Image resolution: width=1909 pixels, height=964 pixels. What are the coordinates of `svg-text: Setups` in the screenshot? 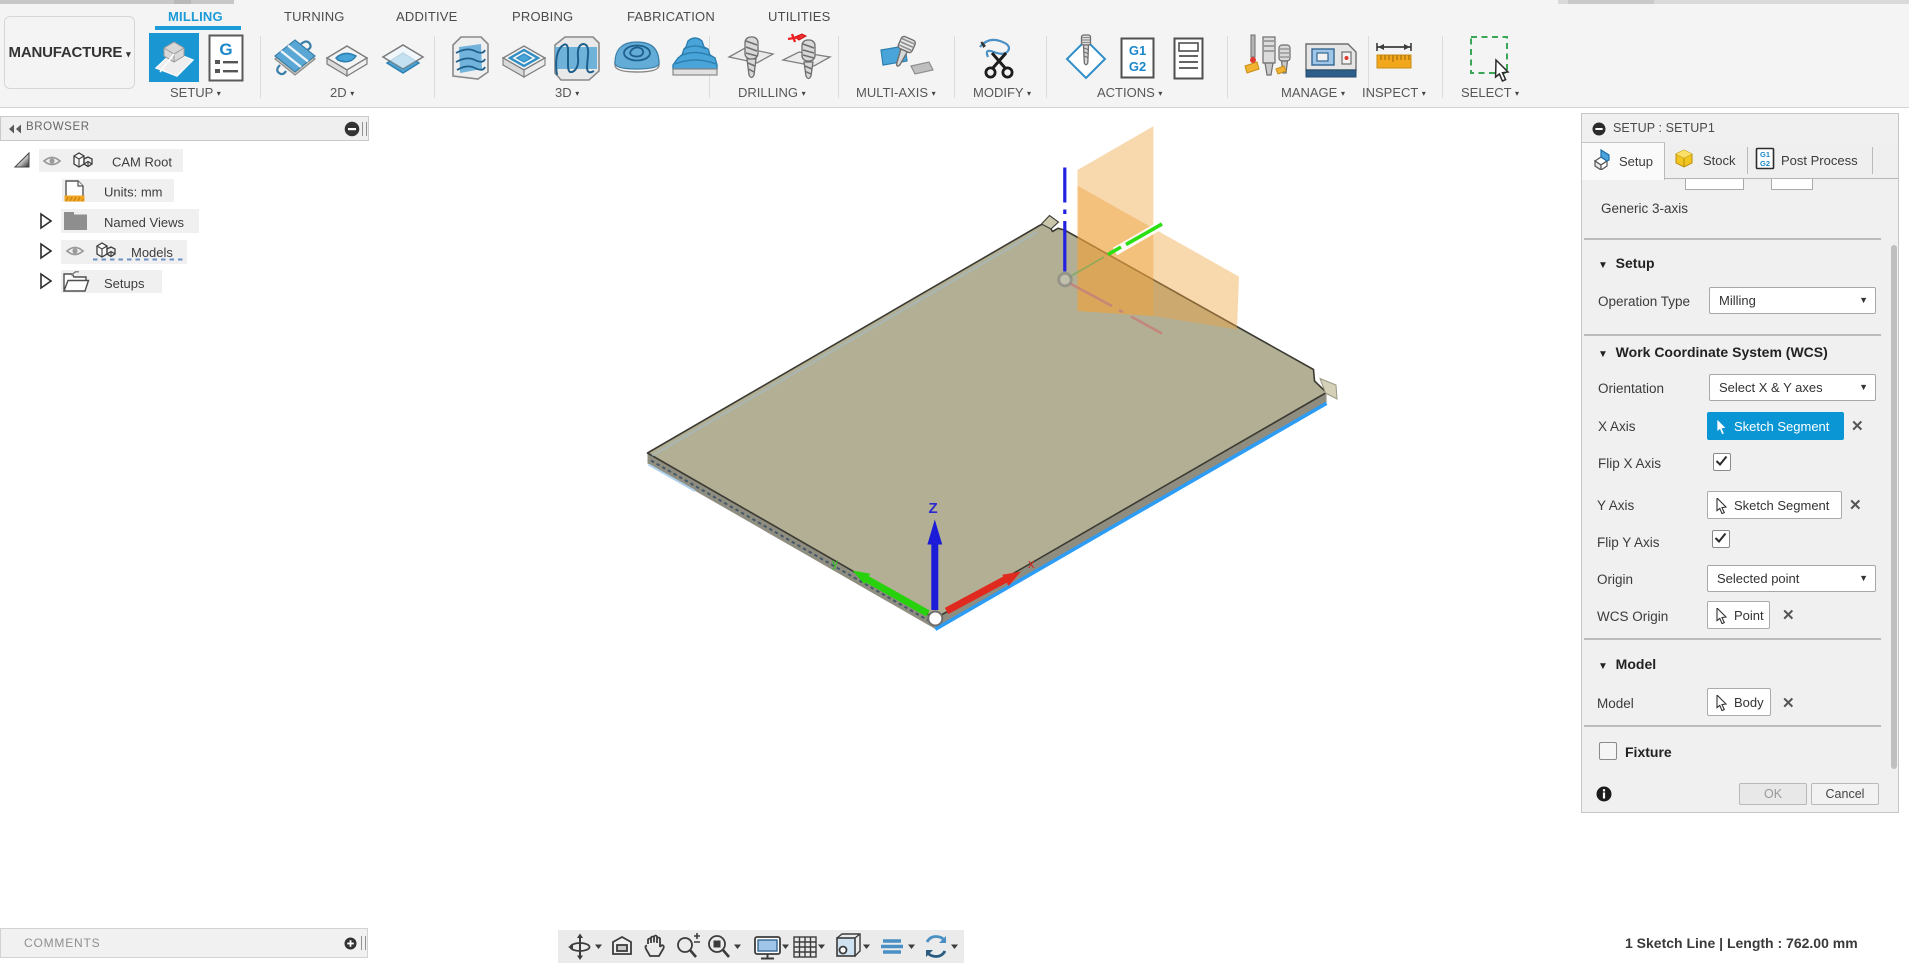 It's located at (124, 283).